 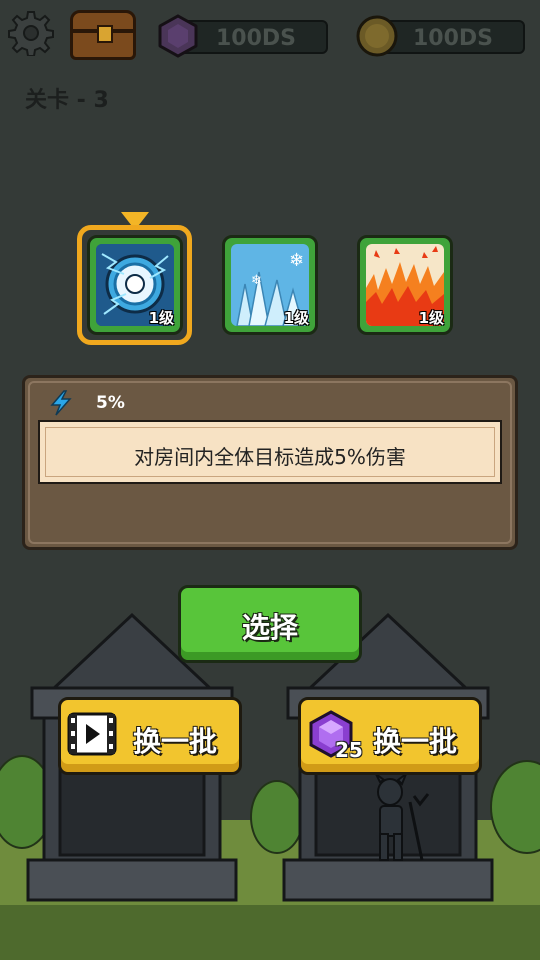 I want to click on video-play-icon, so click(x=92, y=734).